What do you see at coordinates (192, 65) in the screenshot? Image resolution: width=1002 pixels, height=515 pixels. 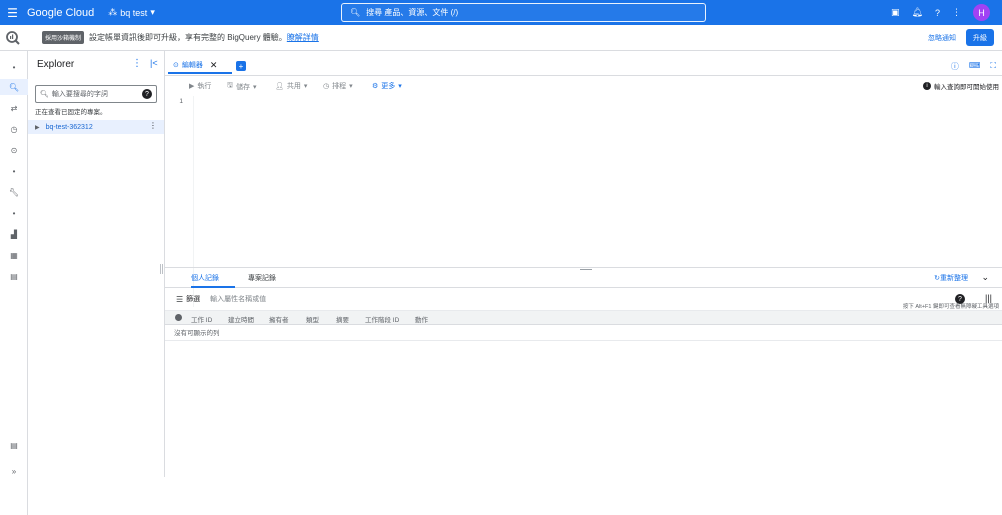 I see `tab-label: 編輯器` at bounding box center [192, 65].